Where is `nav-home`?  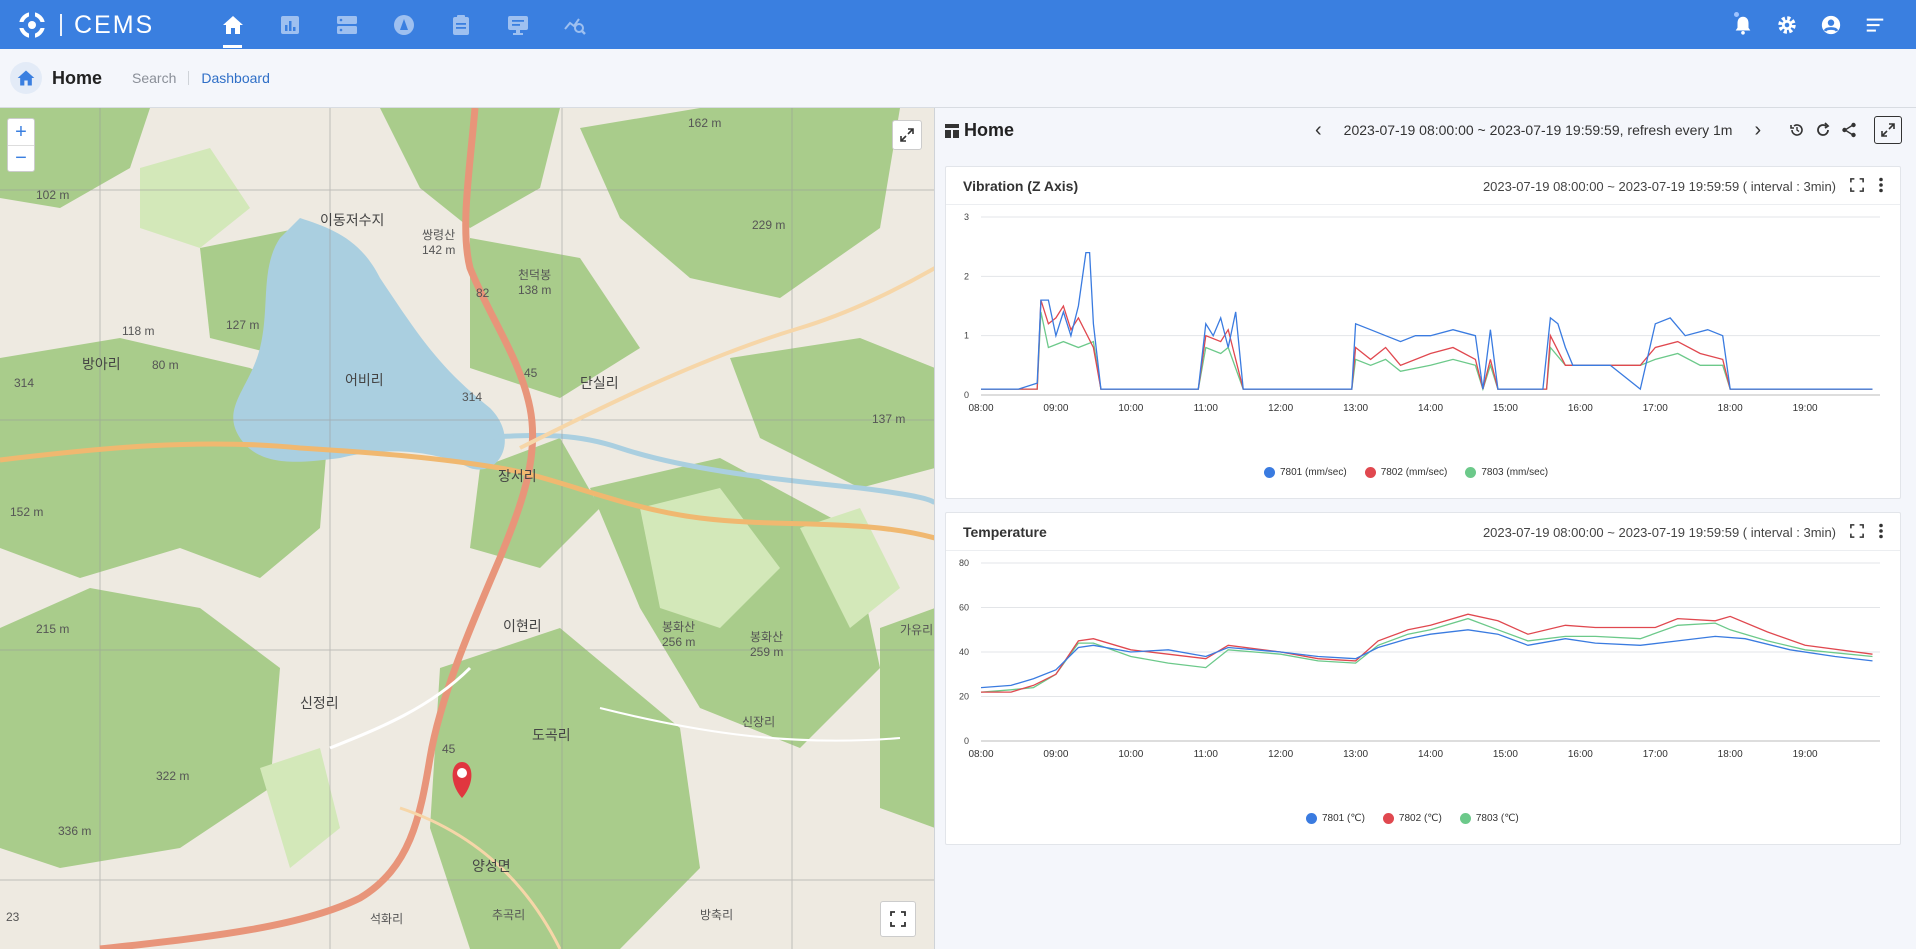
nav-home is located at coordinates (232, 24).